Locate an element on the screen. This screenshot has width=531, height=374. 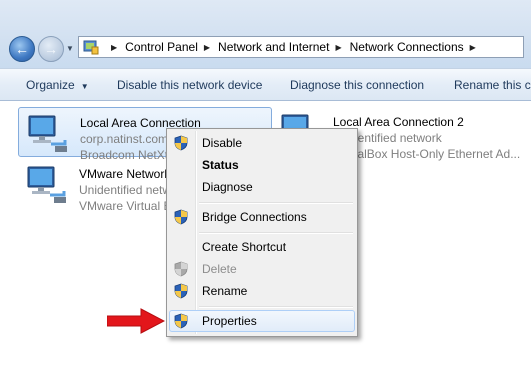
menu-item-create-shortcut: Create Shortcut is located at coordinates (262, 247).